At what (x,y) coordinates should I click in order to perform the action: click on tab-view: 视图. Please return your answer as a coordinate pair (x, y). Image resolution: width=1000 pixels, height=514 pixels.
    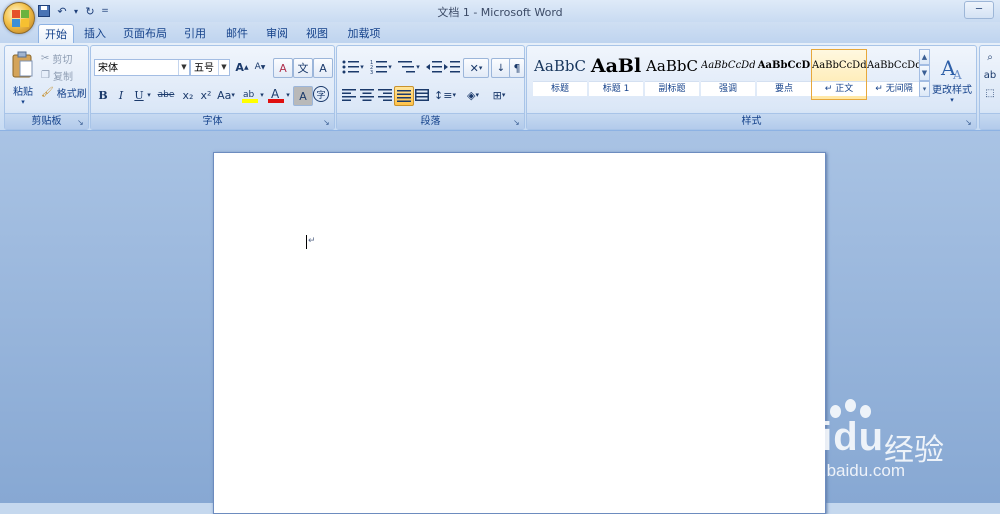
    Looking at the image, I should click on (317, 33).